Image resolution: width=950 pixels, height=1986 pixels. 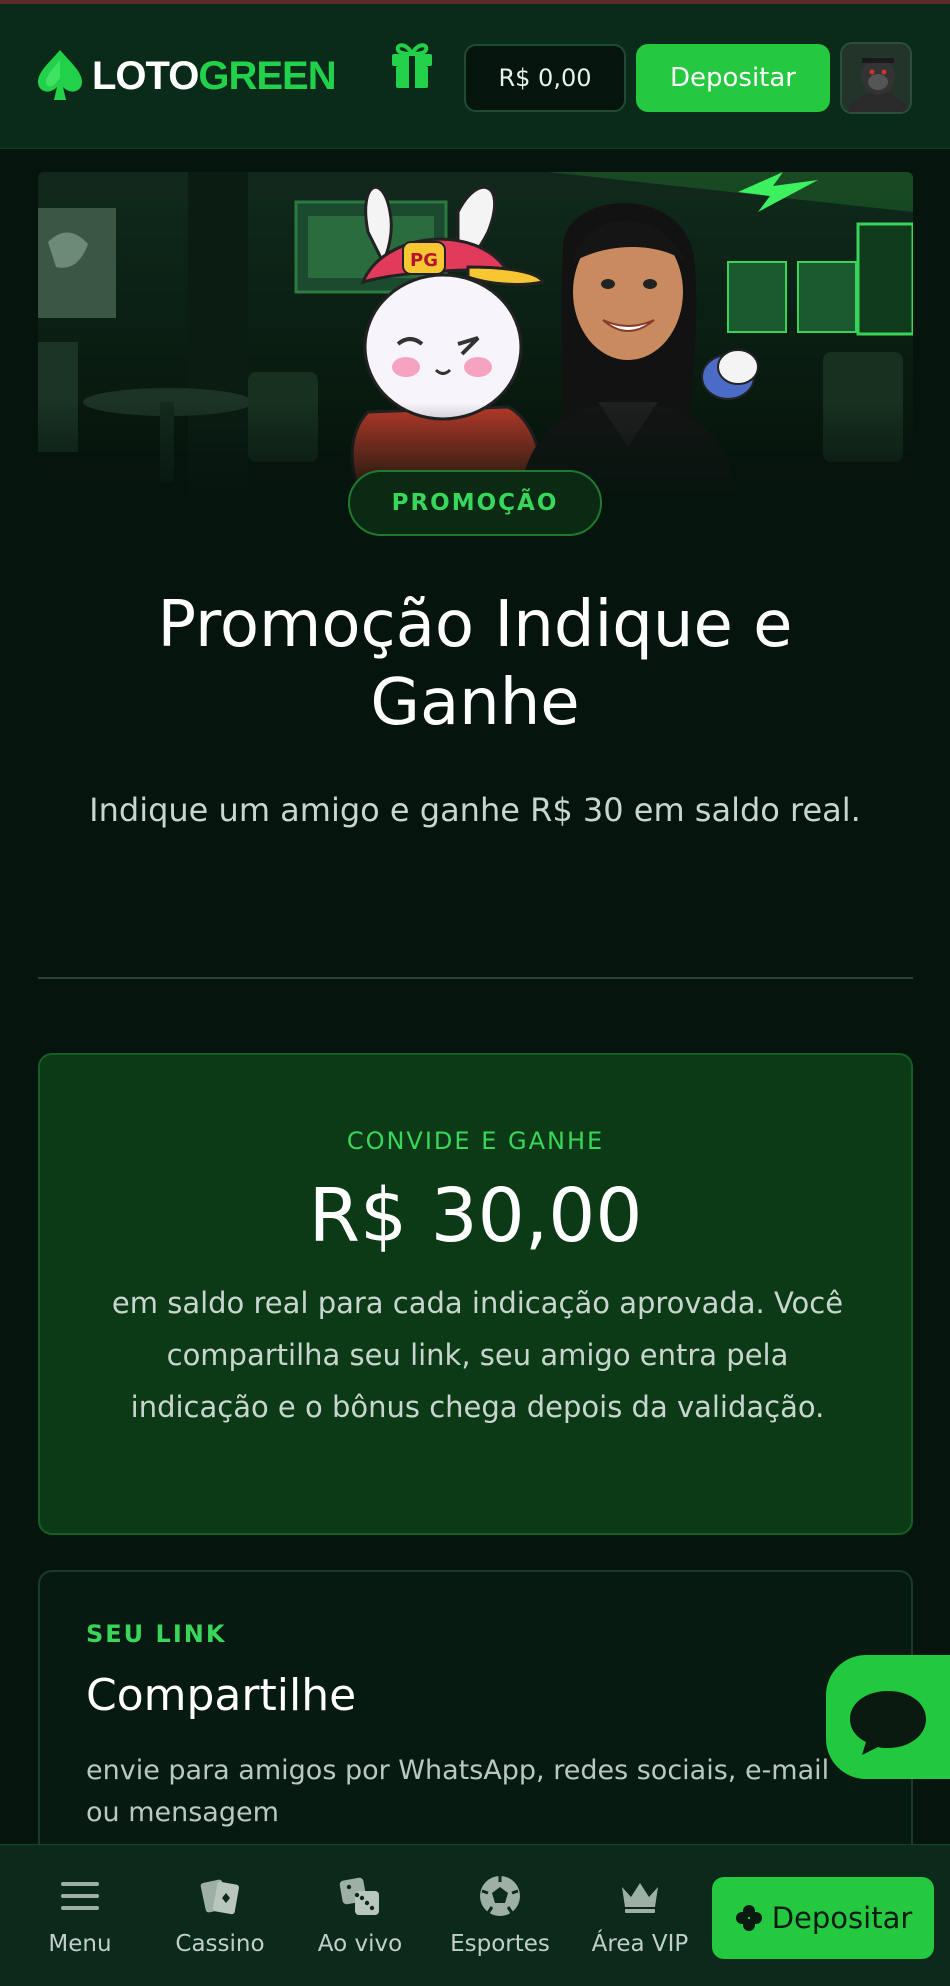 I want to click on balance-display: R$ 0,00, so click(x=545, y=78).